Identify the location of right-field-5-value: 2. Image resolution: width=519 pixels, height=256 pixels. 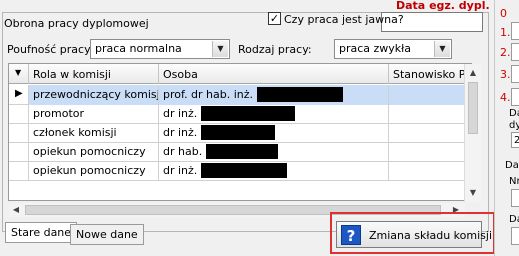
(516, 140).